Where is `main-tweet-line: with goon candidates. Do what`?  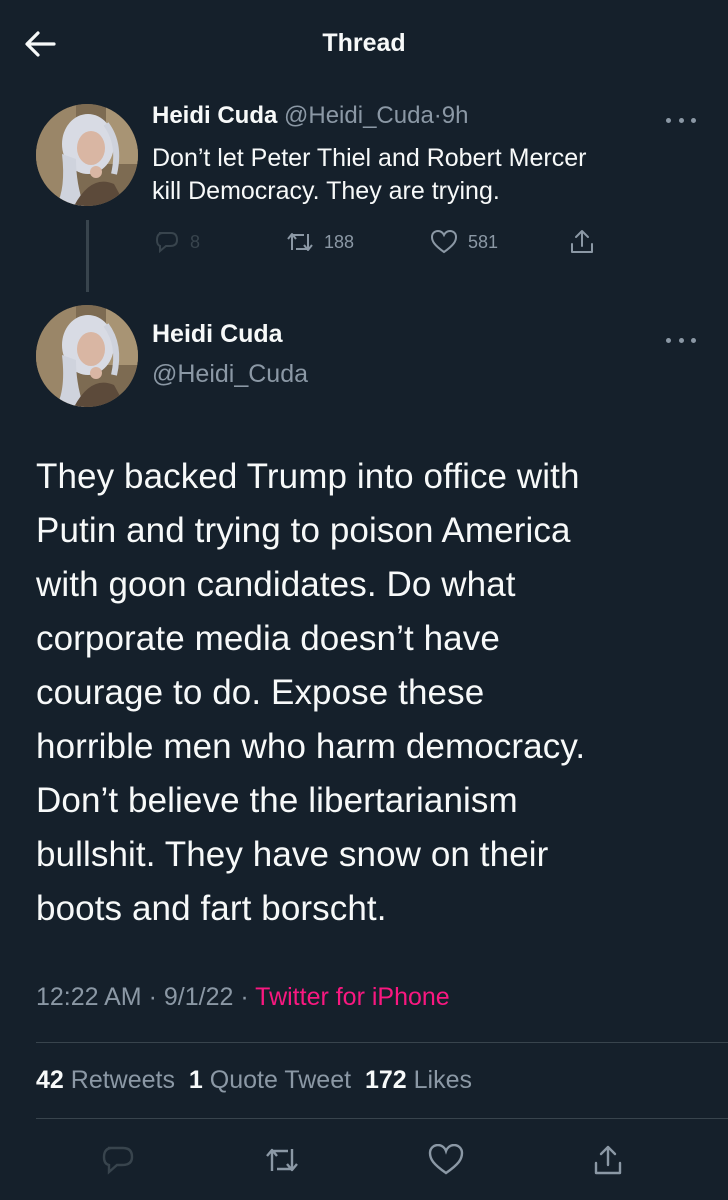
main-tweet-line: with goon candidates. Do what is located at coordinates (276, 584).